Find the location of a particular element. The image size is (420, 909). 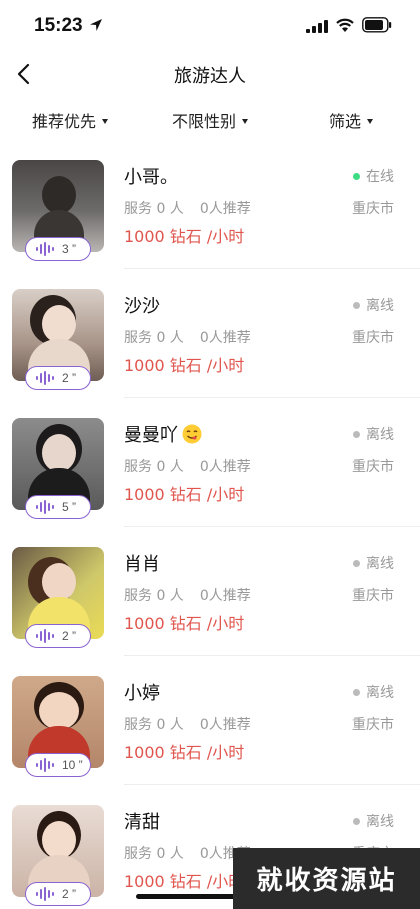

user-name: 小哥。 is located at coordinates (151, 176).